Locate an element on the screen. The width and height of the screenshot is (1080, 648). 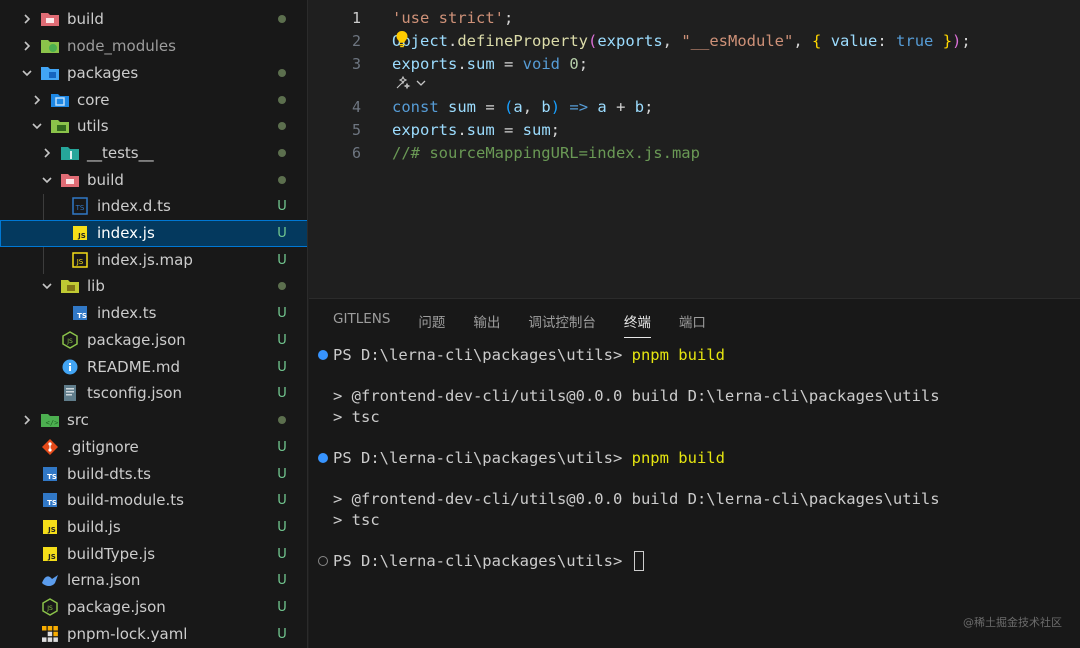
code-text: exports.sum = void 0; is located at coordinates (490, 63).